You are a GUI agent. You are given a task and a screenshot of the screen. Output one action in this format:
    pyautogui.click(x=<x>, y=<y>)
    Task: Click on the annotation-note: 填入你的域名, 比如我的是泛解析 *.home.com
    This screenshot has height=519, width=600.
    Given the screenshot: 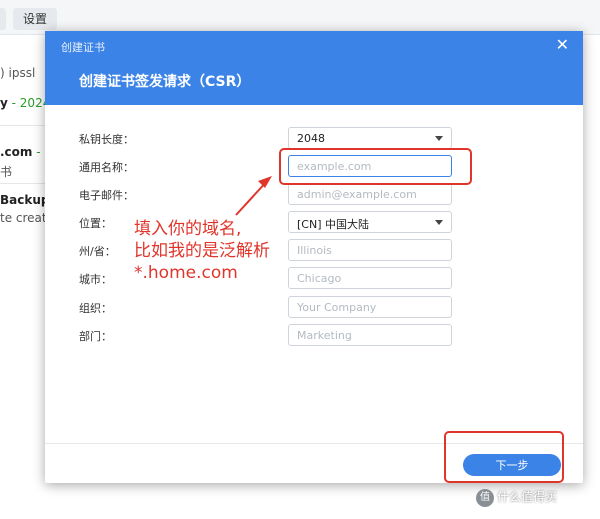 What is the action you would take?
    pyautogui.click(x=202, y=251)
    